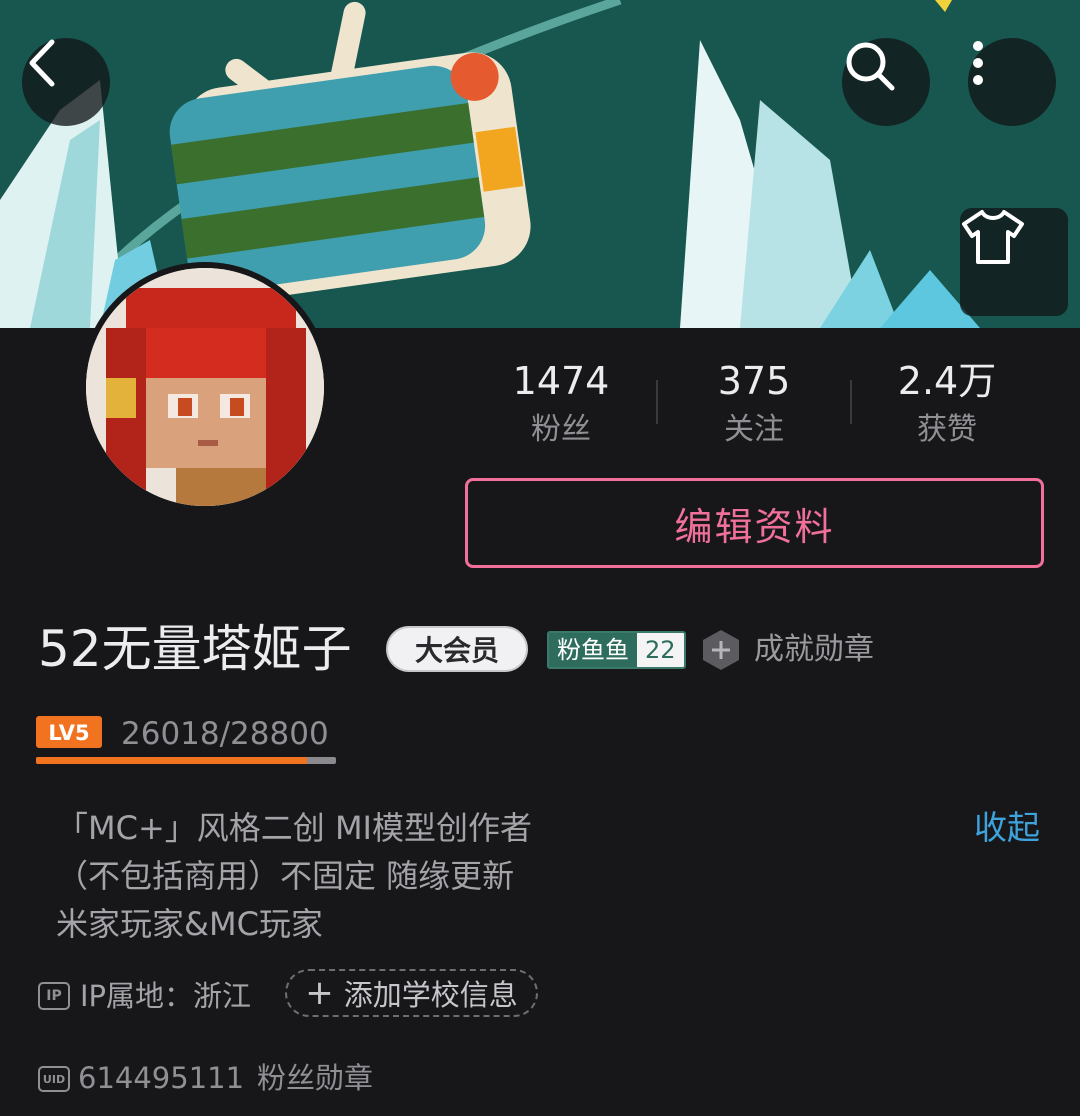 The image size is (1080, 1116). I want to click on ip-location: IP属地：浙江, so click(166, 996).